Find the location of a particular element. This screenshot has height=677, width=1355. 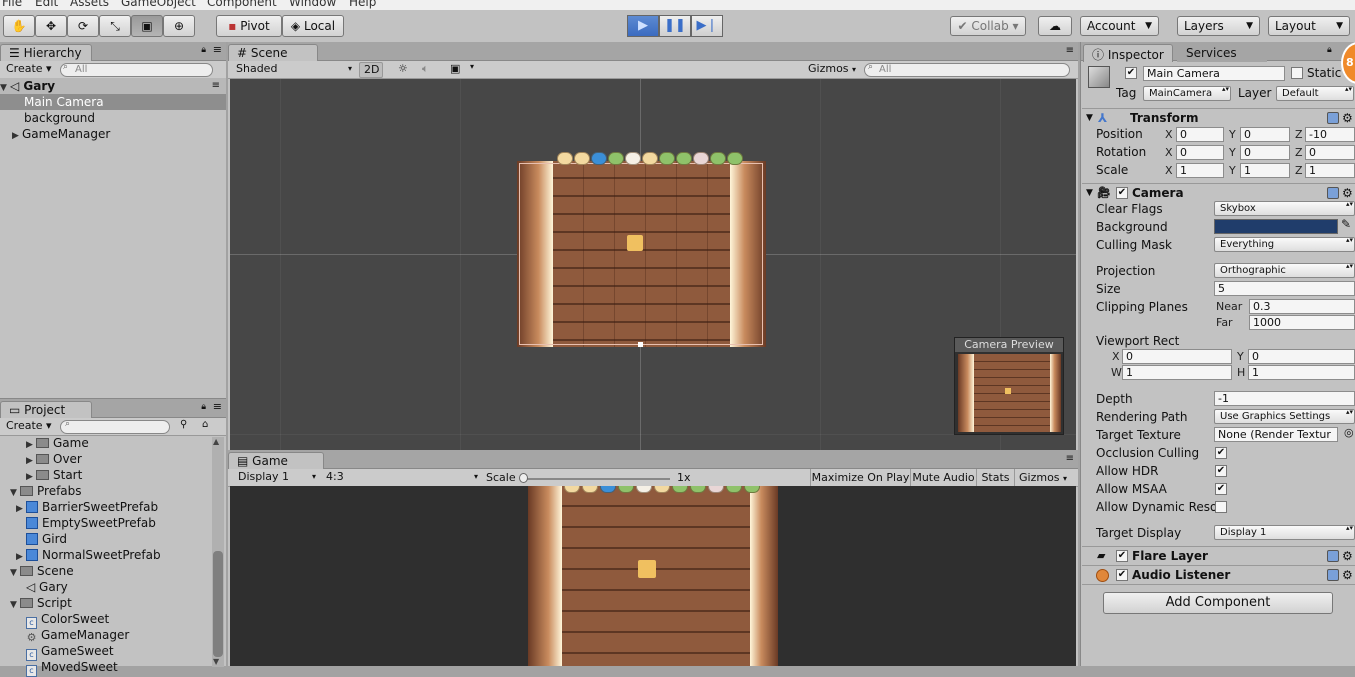

notification-badge: 8 is located at coordinates (1348, 63).